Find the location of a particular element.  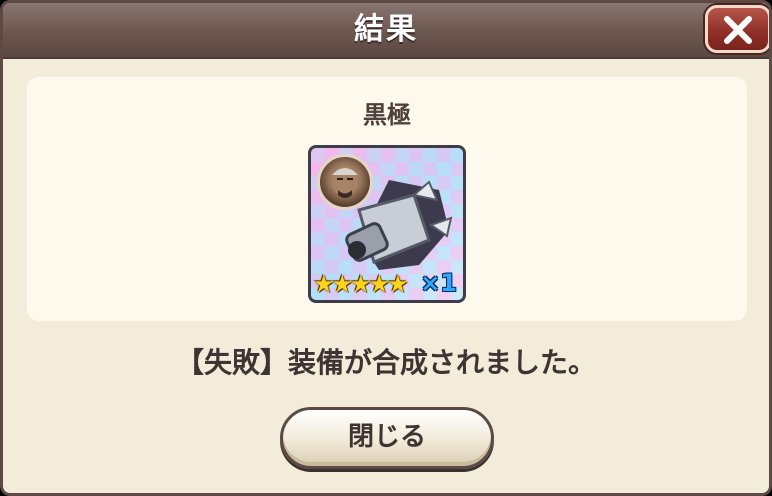

item-card: ★★★★★ ×1 is located at coordinates (387, 224).